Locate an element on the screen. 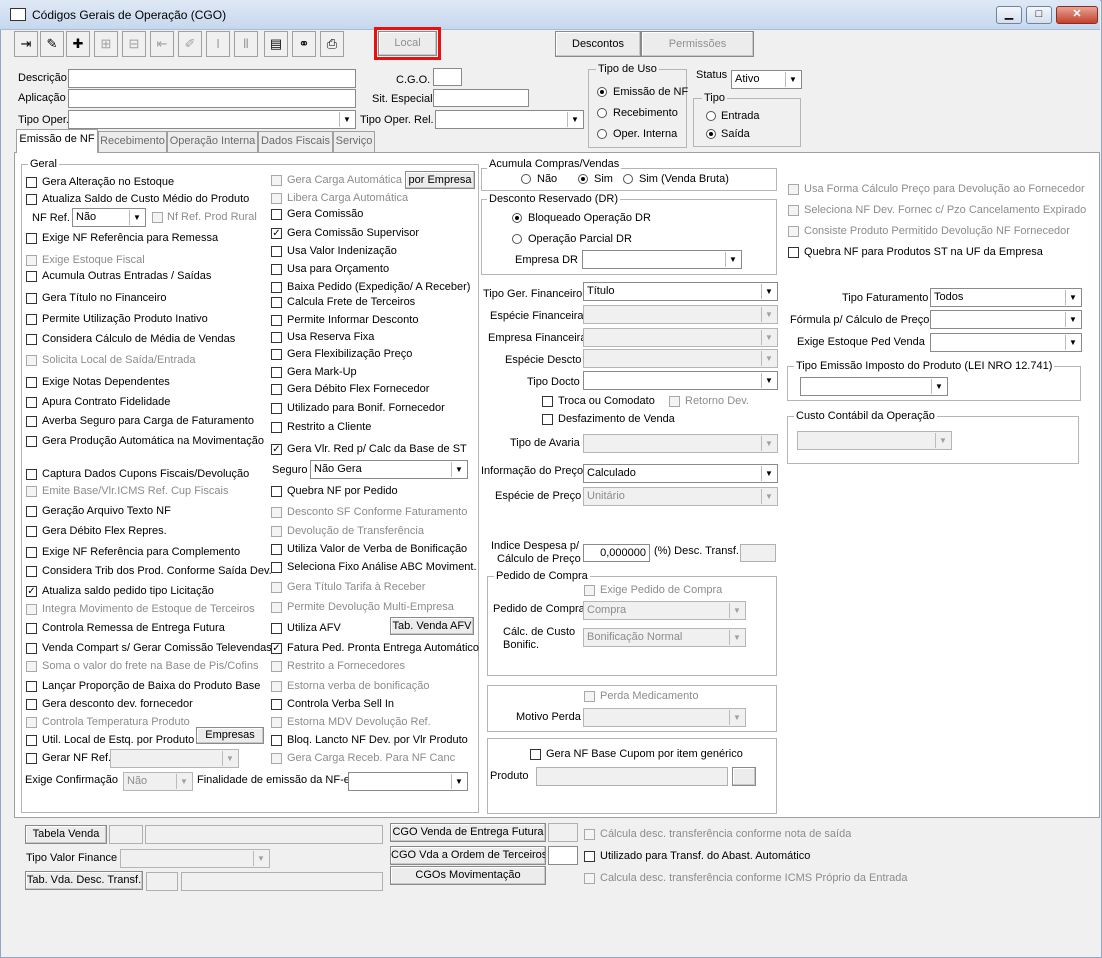 This screenshot has width=1102, height=958. grid-list-button: ▤ is located at coordinates (276, 44).